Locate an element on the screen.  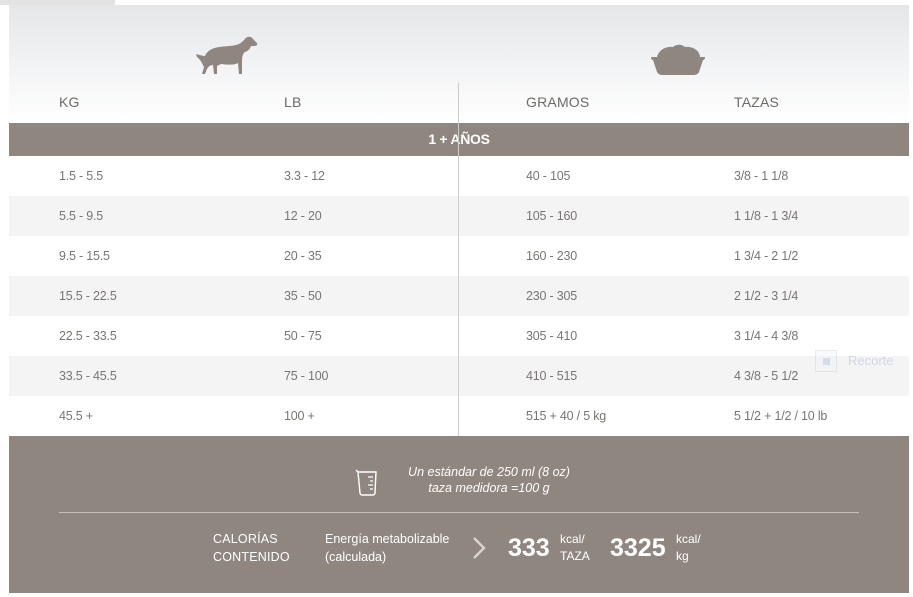
cell-gramos: 515 + 40 / 5 kg is located at coordinates (566, 416).